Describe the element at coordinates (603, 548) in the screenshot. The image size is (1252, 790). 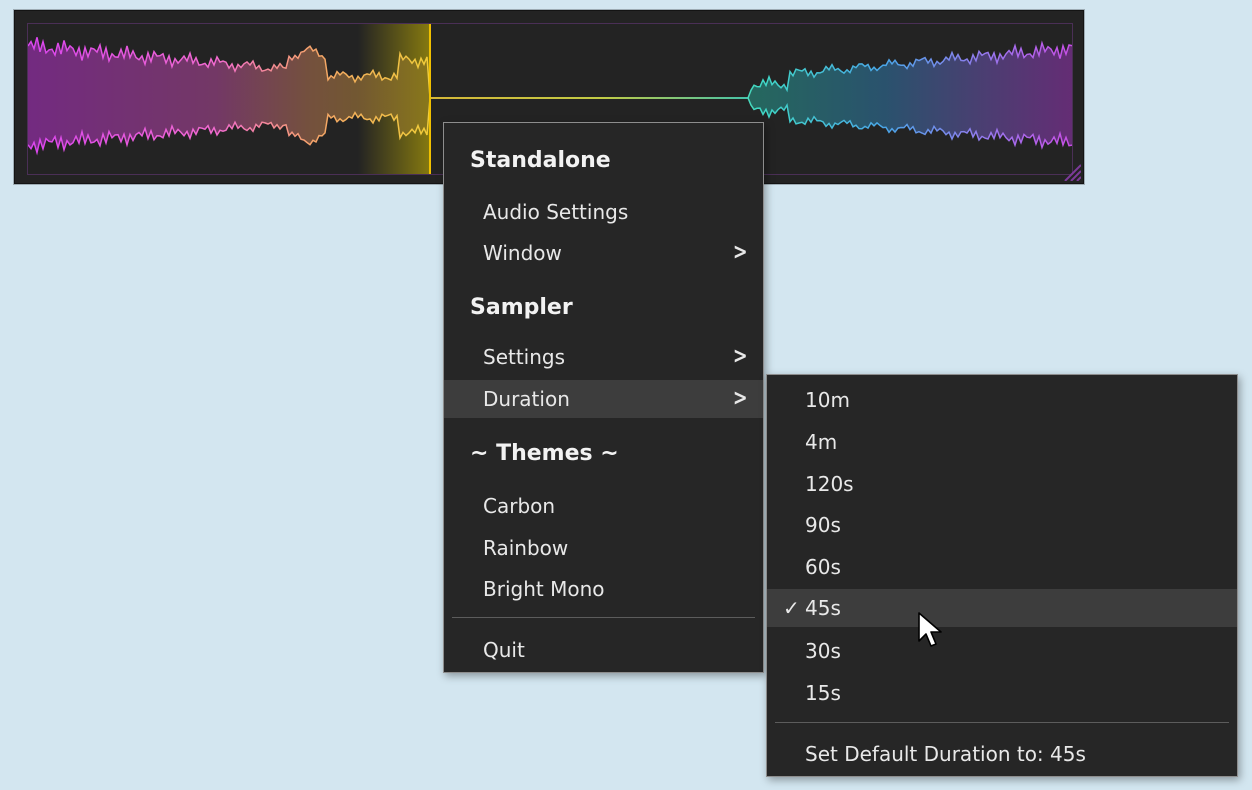
I see `menu-item-theme-rainbow: Rainbow` at that location.